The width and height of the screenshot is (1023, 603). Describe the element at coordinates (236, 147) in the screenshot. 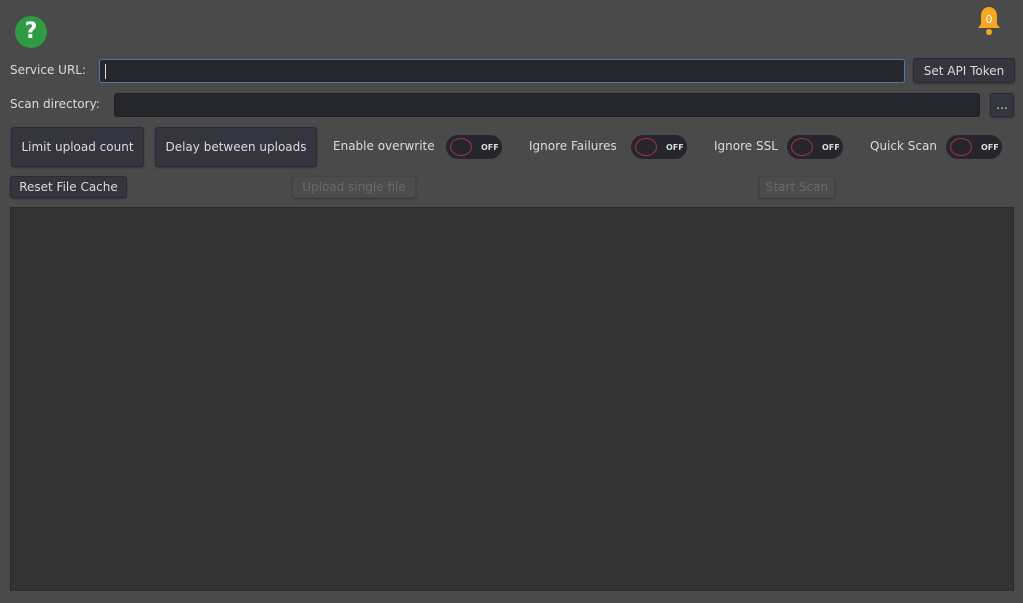

I see `delay-between-uploads-button: Delay between uploads` at that location.